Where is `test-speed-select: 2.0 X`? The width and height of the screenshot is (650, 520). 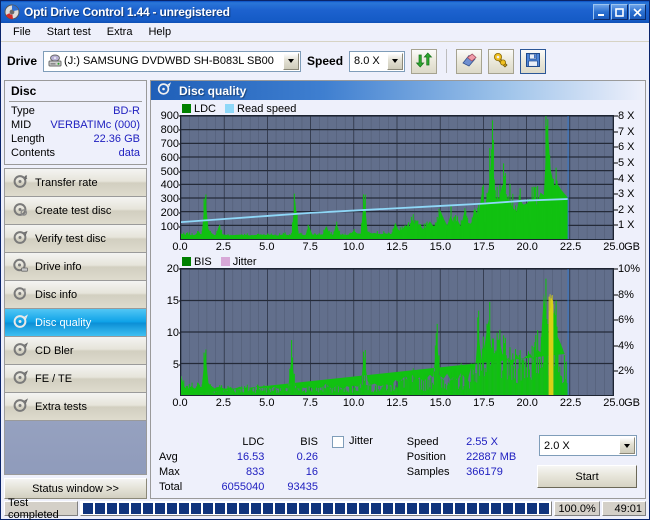 test-speed-select: 2.0 X is located at coordinates (588, 445).